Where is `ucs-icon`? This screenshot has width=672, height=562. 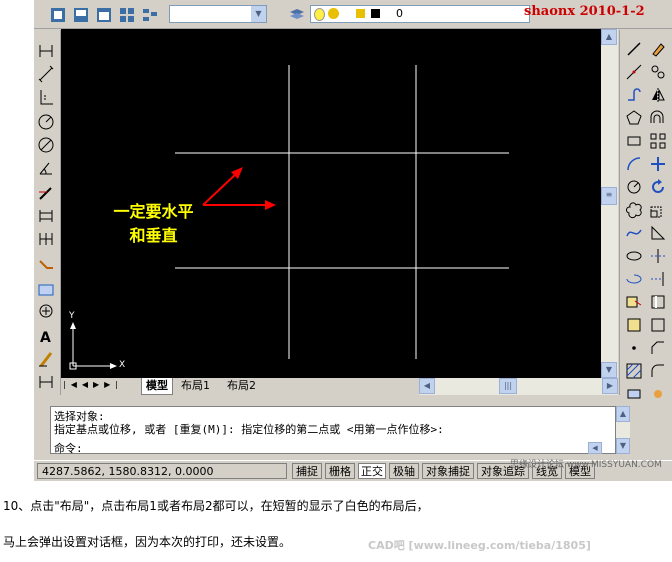 ucs-icon is located at coordinates (93, 346).